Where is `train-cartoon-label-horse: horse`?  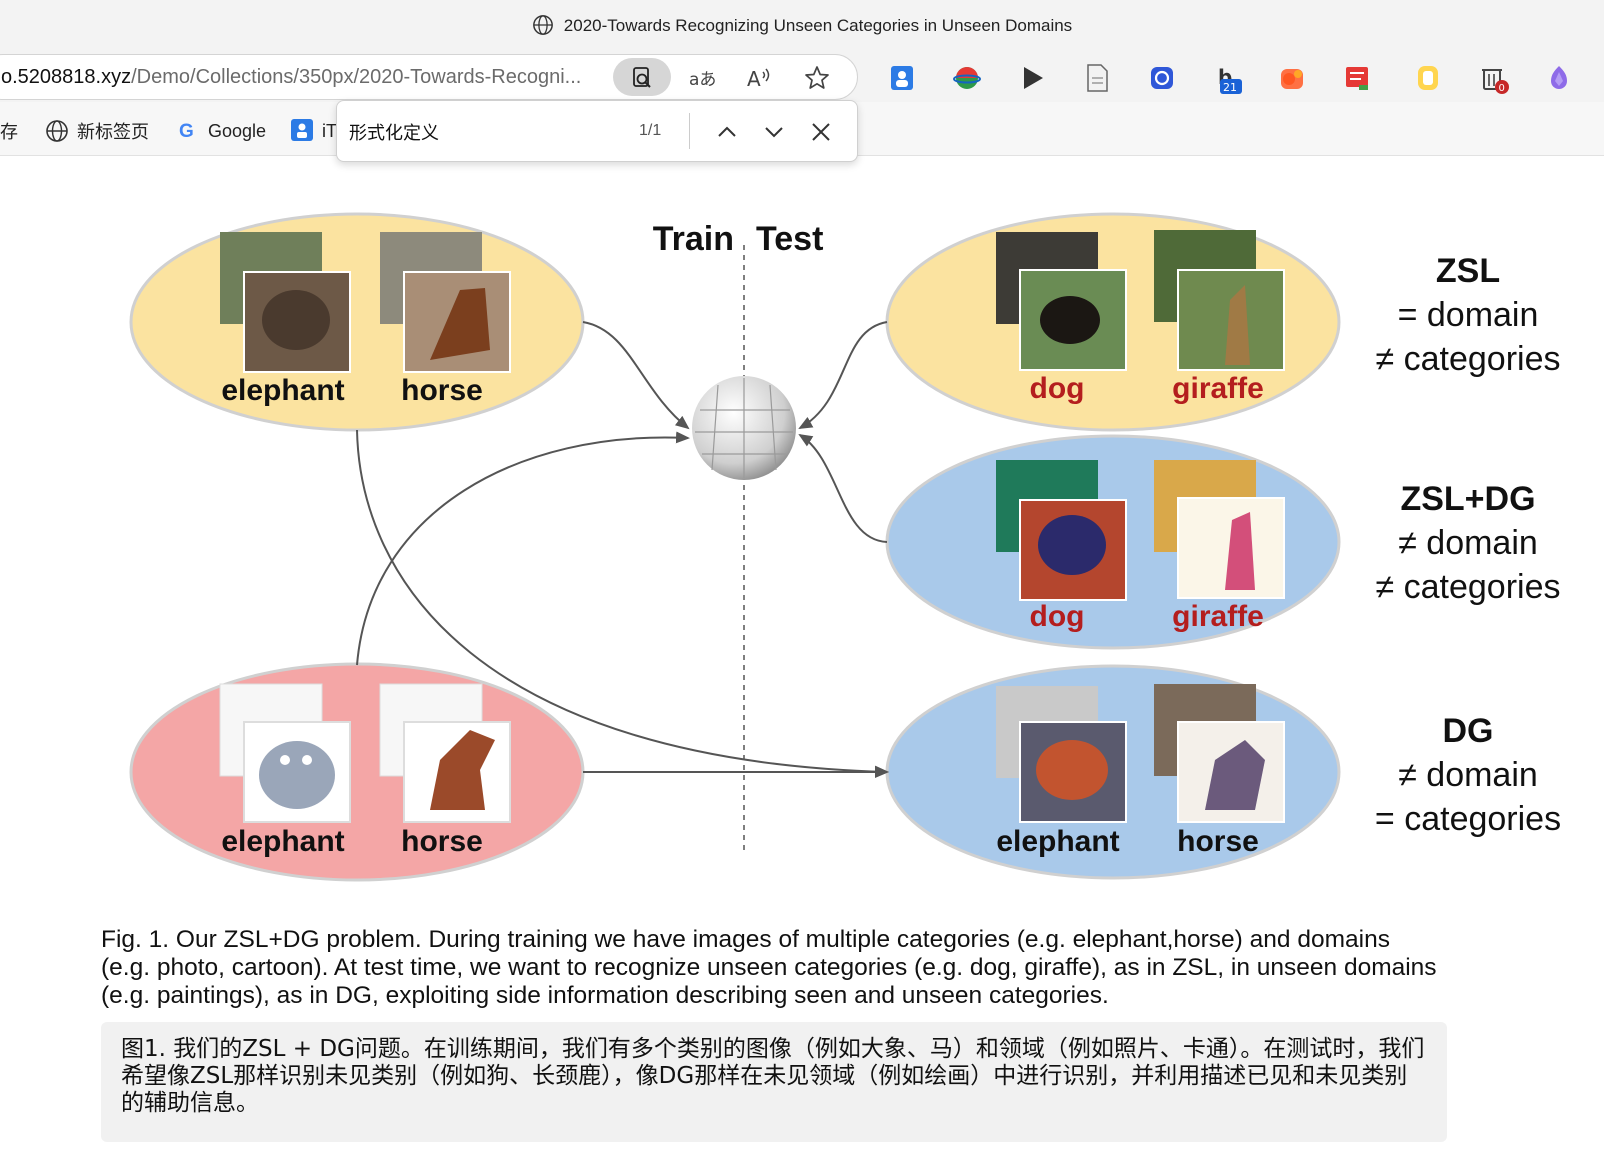 train-cartoon-label-horse: horse is located at coordinates (442, 841).